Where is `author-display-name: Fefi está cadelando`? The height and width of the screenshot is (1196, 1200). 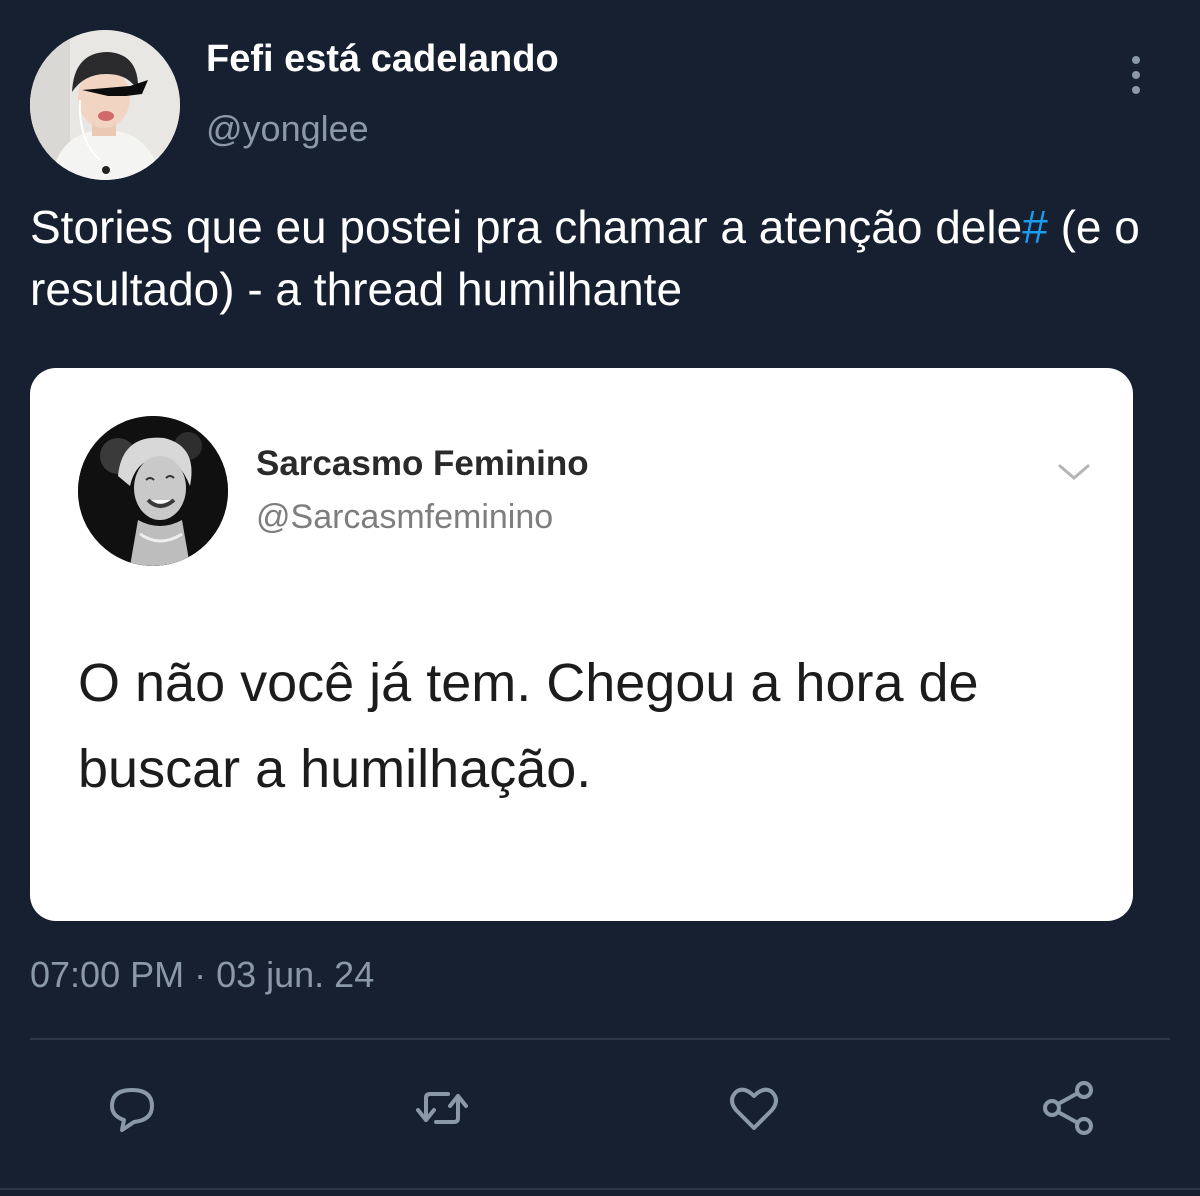 author-display-name: Fefi está cadelando is located at coordinates (382, 59).